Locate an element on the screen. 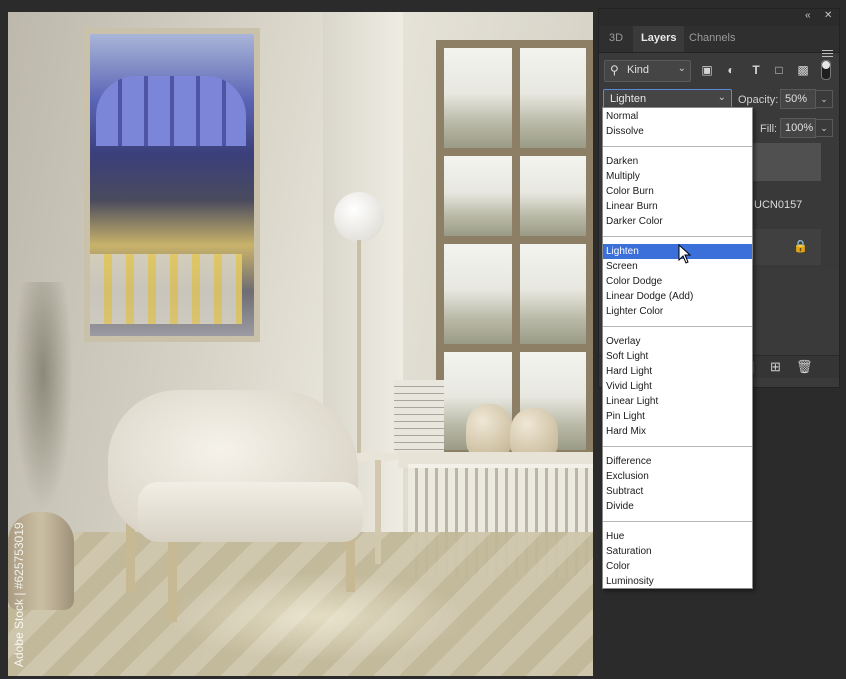 This screenshot has height=679, width=846. blend-option-linear-dodge-add: Linear Dodge (Add) is located at coordinates (677, 296).